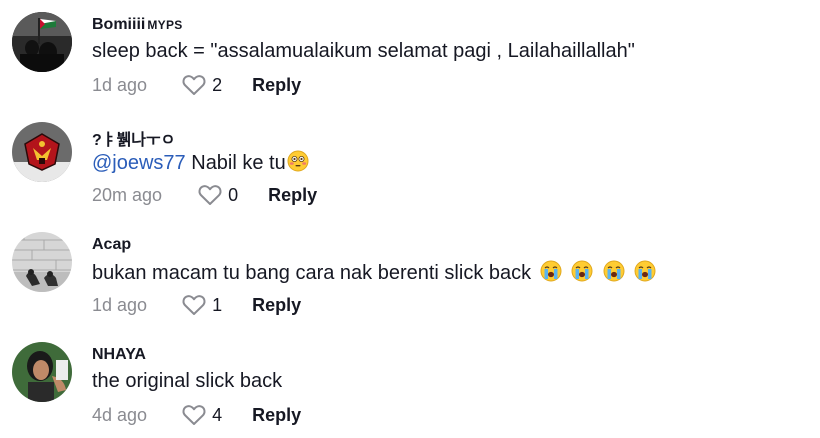  I want to click on comment-meta: 20m ago 0 Reply, so click(204, 195).